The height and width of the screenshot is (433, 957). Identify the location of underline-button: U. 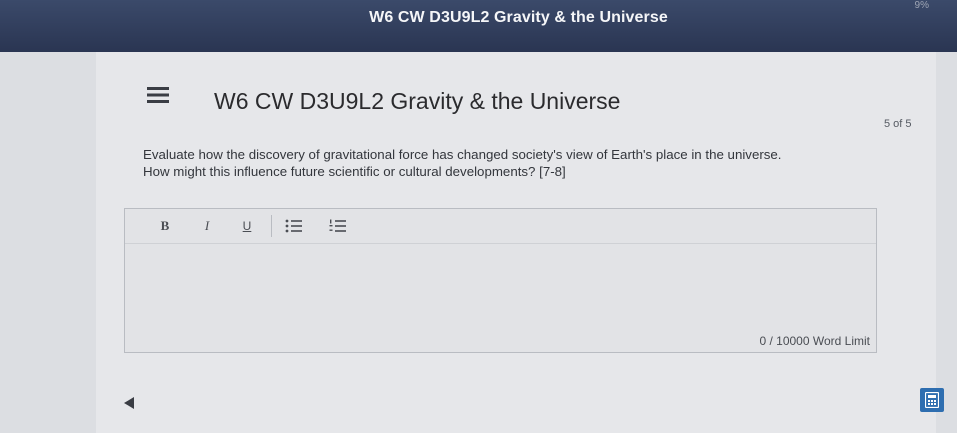
(247, 226).